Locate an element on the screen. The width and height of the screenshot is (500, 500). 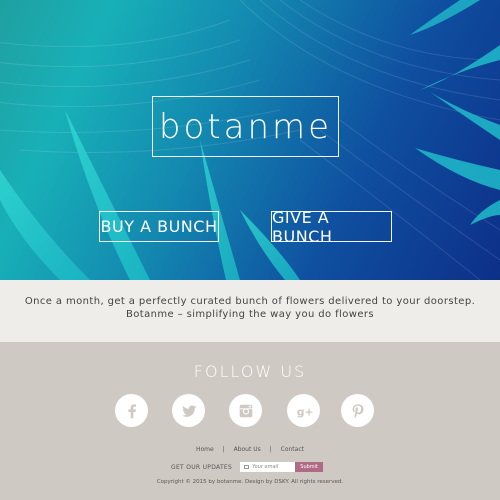
follow-us-heading: FOLLOW US is located at coordinates (250, 371).